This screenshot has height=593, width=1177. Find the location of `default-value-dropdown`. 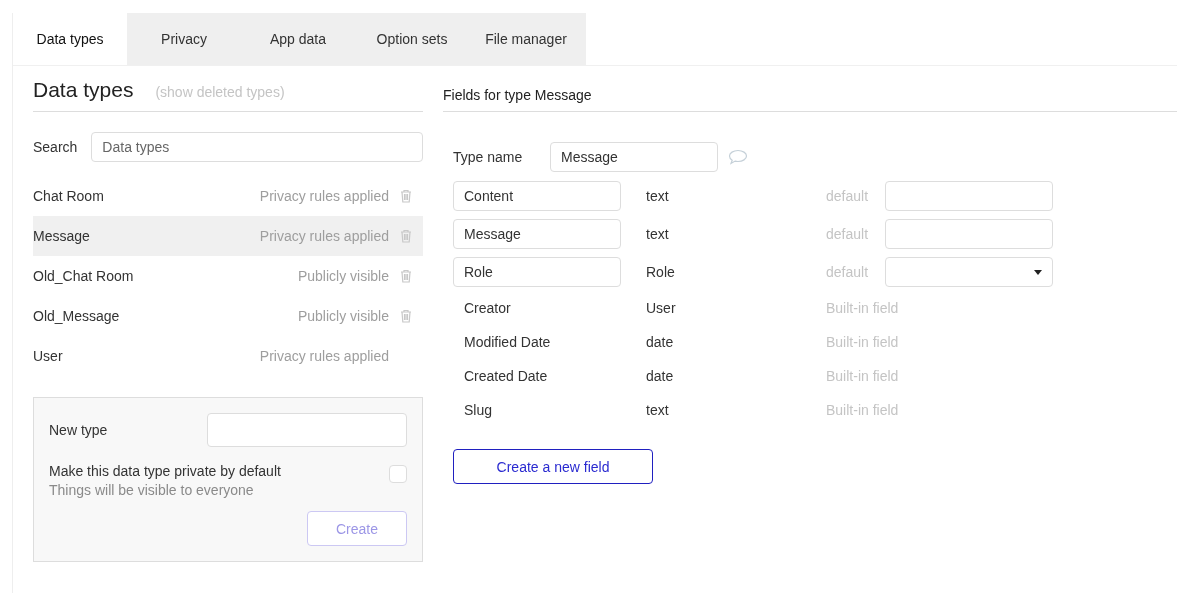

default-value-dropdown is located at coordinates (969, 272).